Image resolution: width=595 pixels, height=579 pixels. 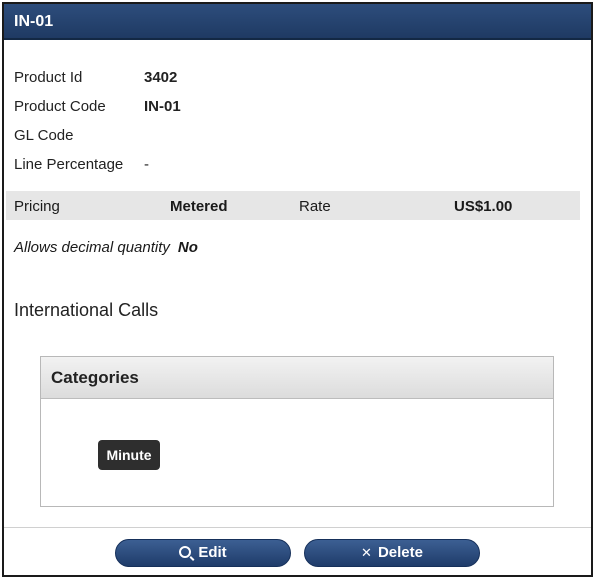 What do you see at coordinates (297, 527) in the screenshot?
I see `footer-divider` at bounding box center [297, 527].